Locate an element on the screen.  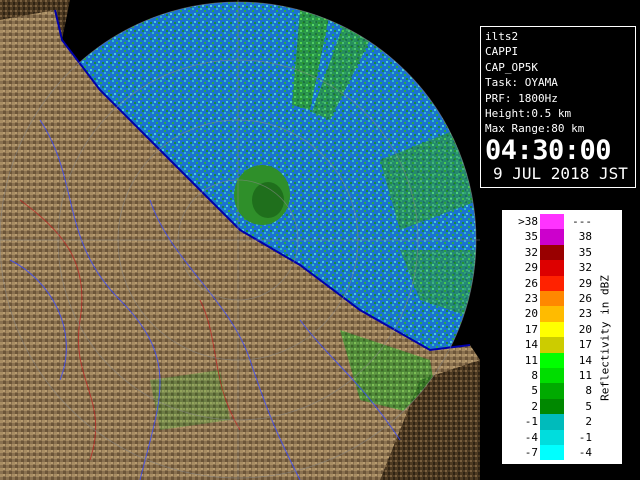
legend-row: 35 38 is located at coordinates (562, 237).